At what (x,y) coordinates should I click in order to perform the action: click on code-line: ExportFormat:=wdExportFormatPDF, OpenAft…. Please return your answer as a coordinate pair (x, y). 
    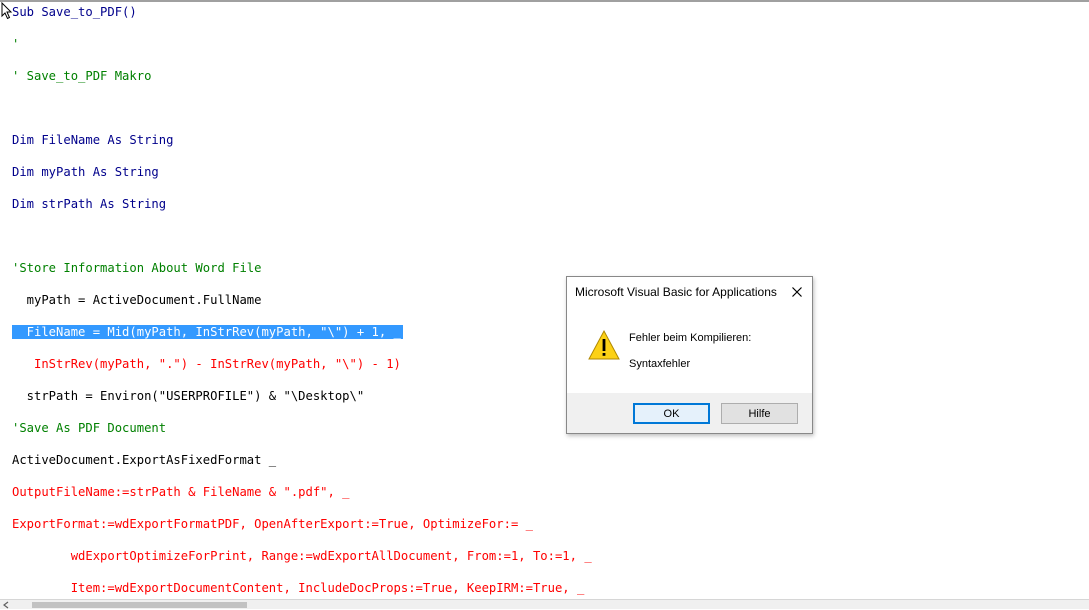
    Looking at the image, I should click on (272, 524).